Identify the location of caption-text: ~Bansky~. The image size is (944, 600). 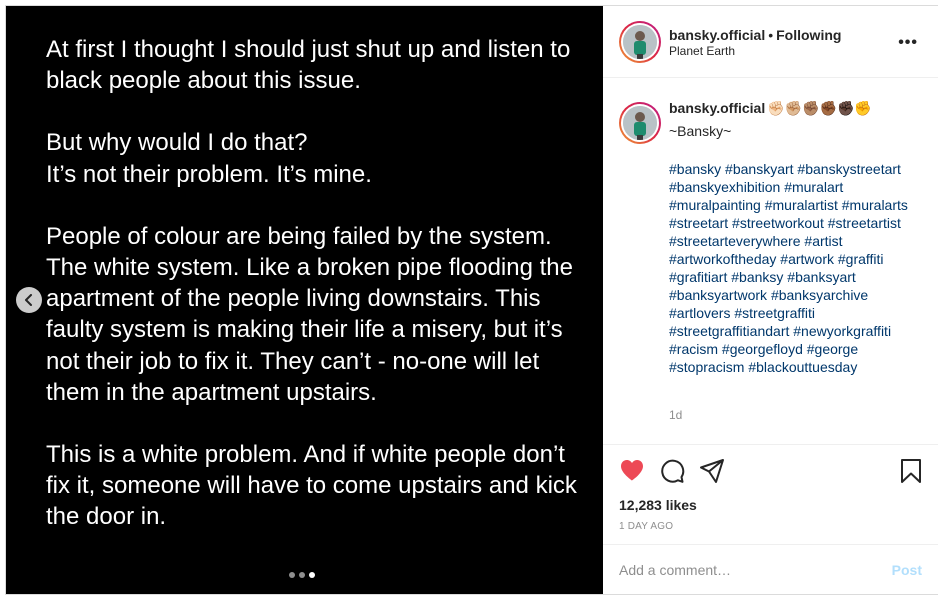
(700, 131).